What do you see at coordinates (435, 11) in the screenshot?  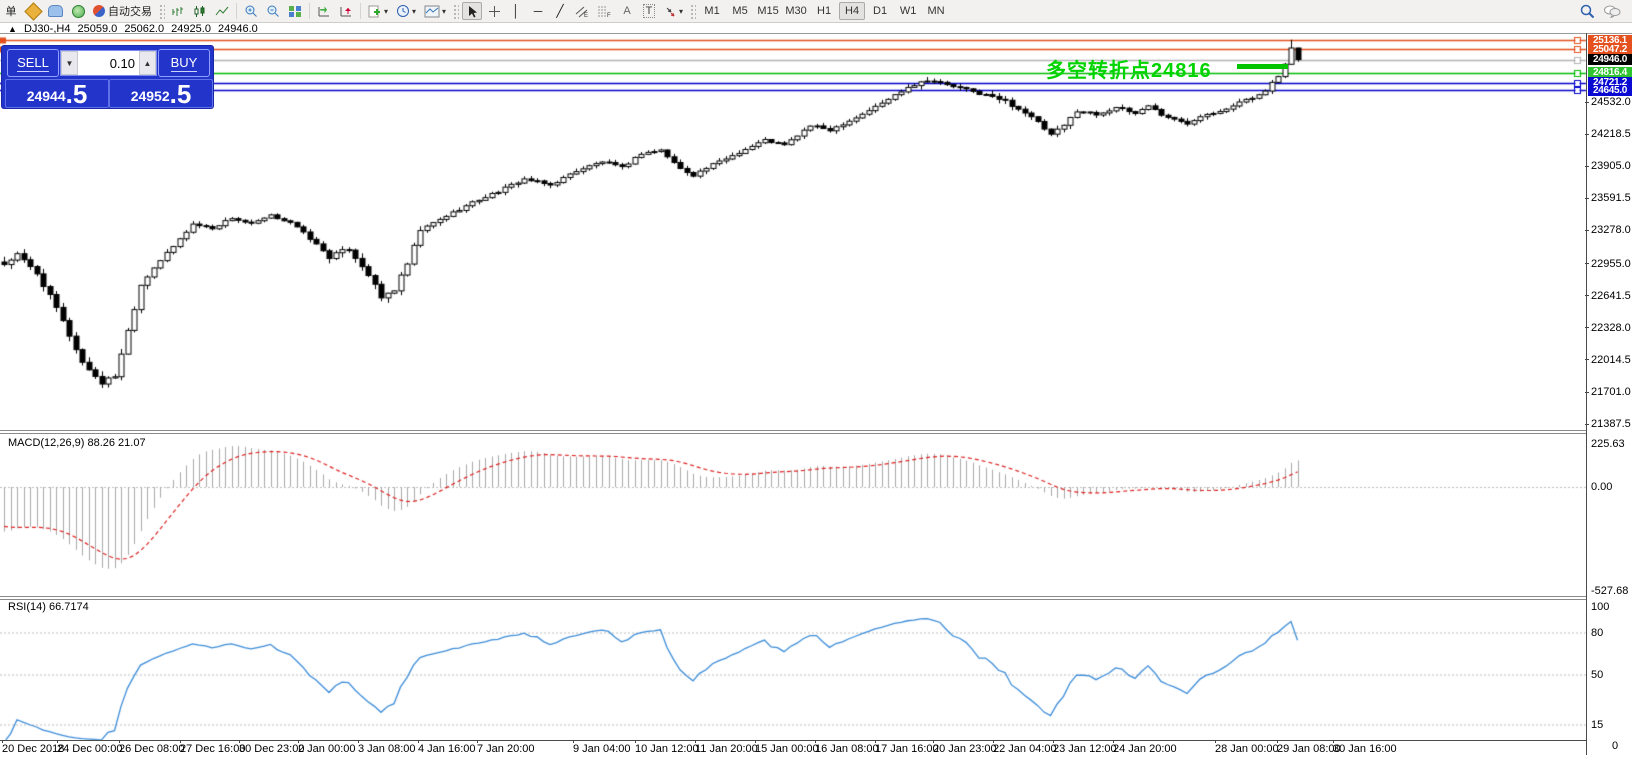 I see `templates-button: ▾` at bounding box center [435, 11].